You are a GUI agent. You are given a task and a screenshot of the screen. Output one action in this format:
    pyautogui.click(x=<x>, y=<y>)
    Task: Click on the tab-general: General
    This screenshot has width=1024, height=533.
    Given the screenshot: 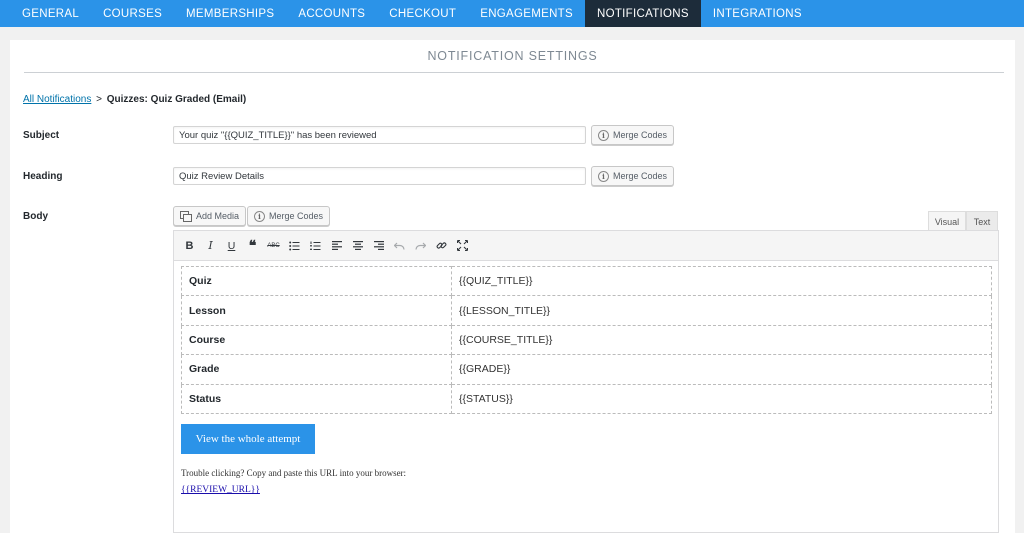 What is the action you would take?
    pyautogui.click(x=50, y=13)
    